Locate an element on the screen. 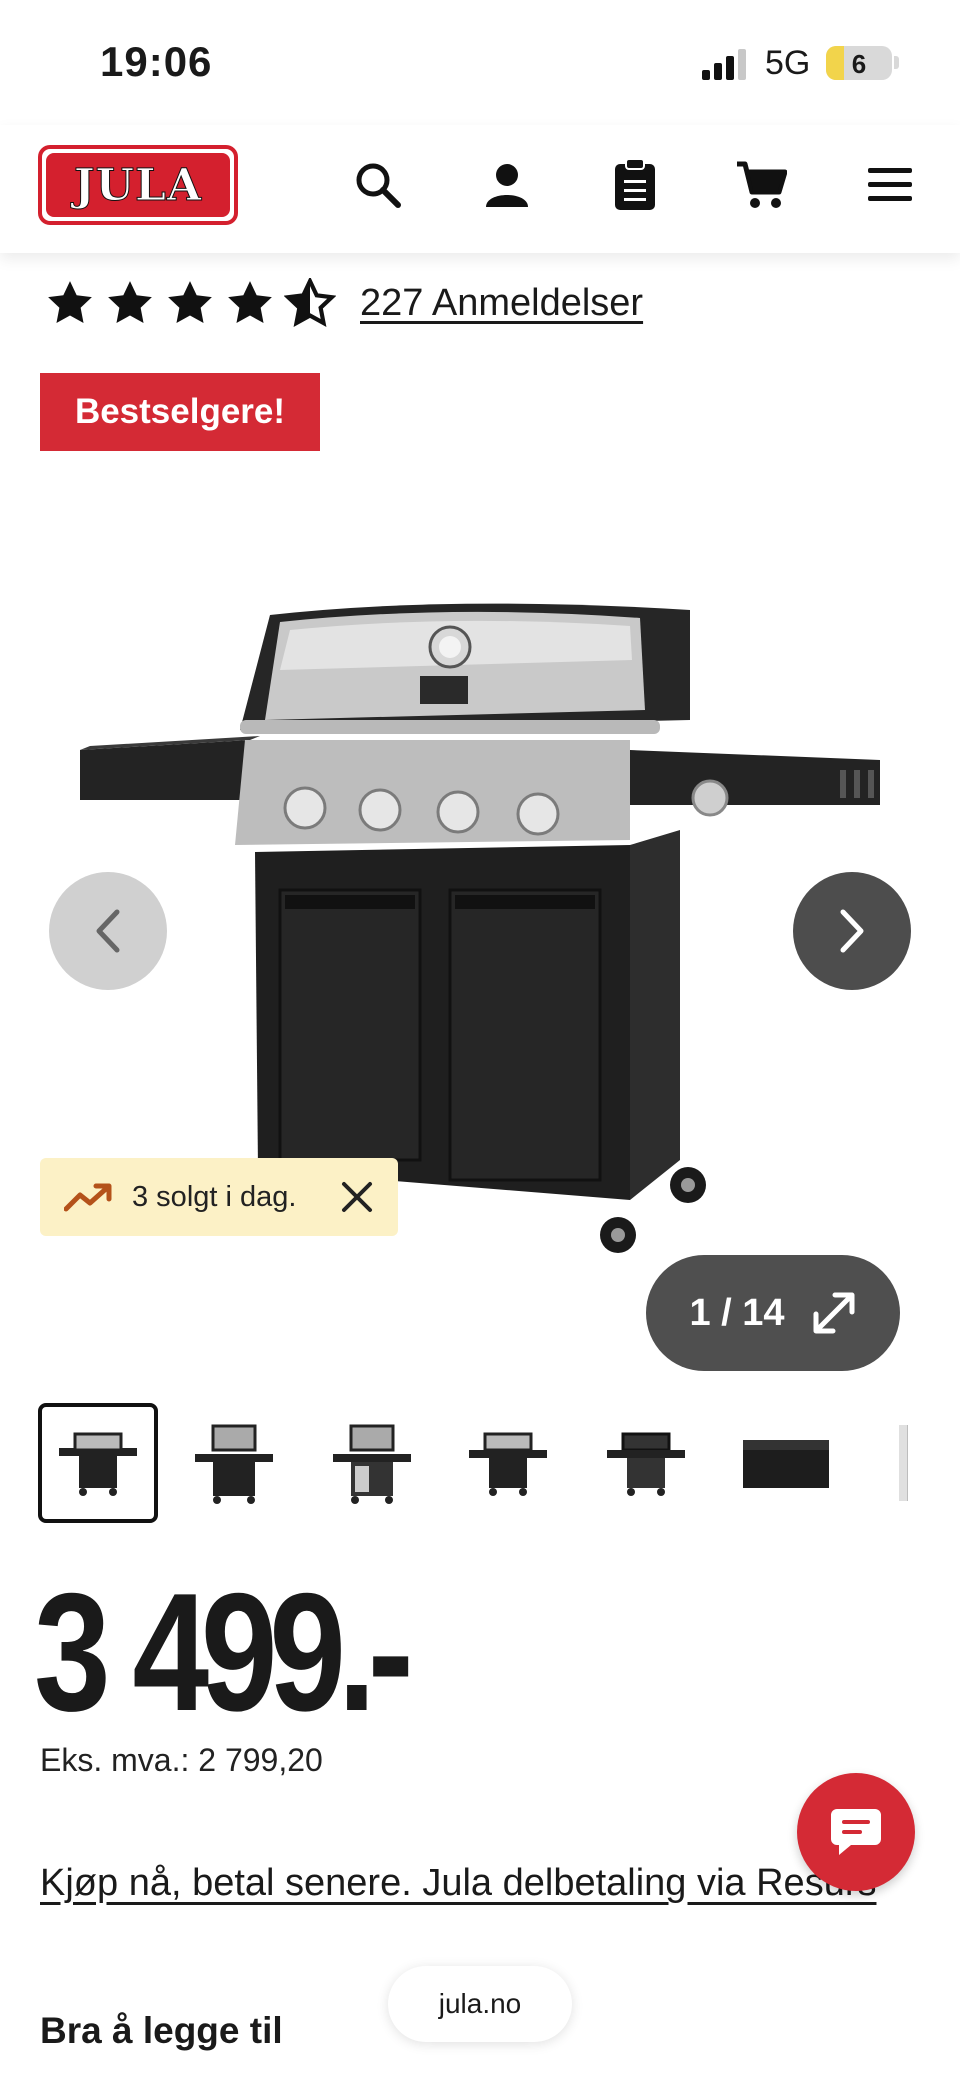 Image resolution: width=960 pixels, height=2078 pixels. thumbnail-strip is located at coordinates (473, 1463).